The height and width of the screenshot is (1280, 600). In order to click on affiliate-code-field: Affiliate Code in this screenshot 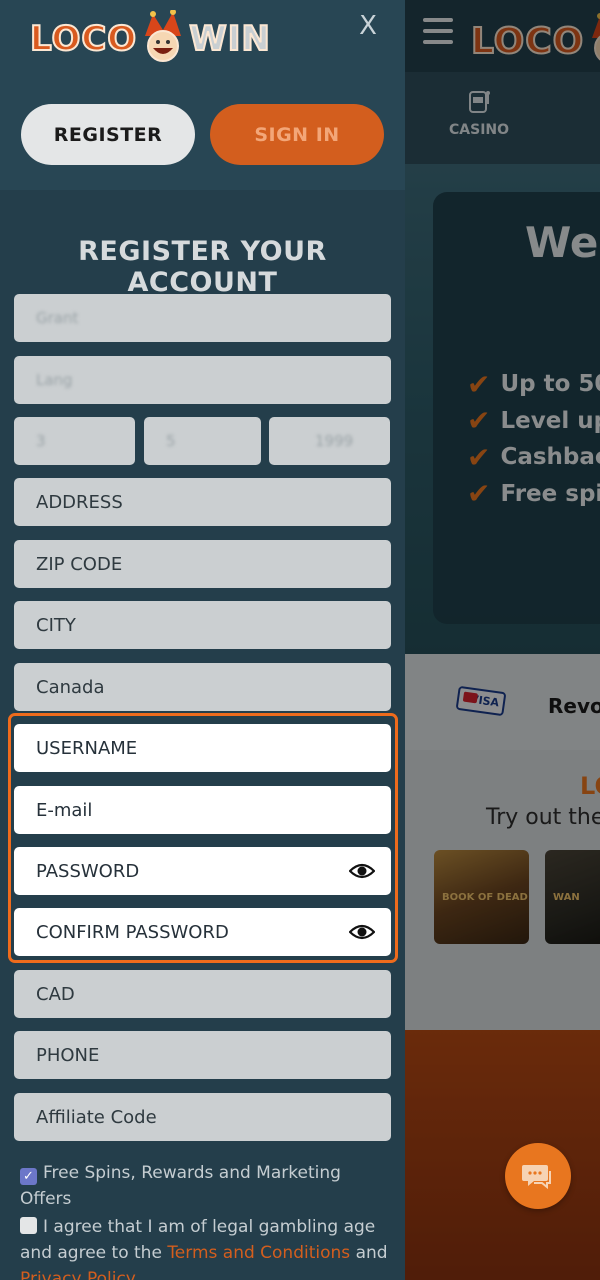, I will do `click(202, 1117)`.